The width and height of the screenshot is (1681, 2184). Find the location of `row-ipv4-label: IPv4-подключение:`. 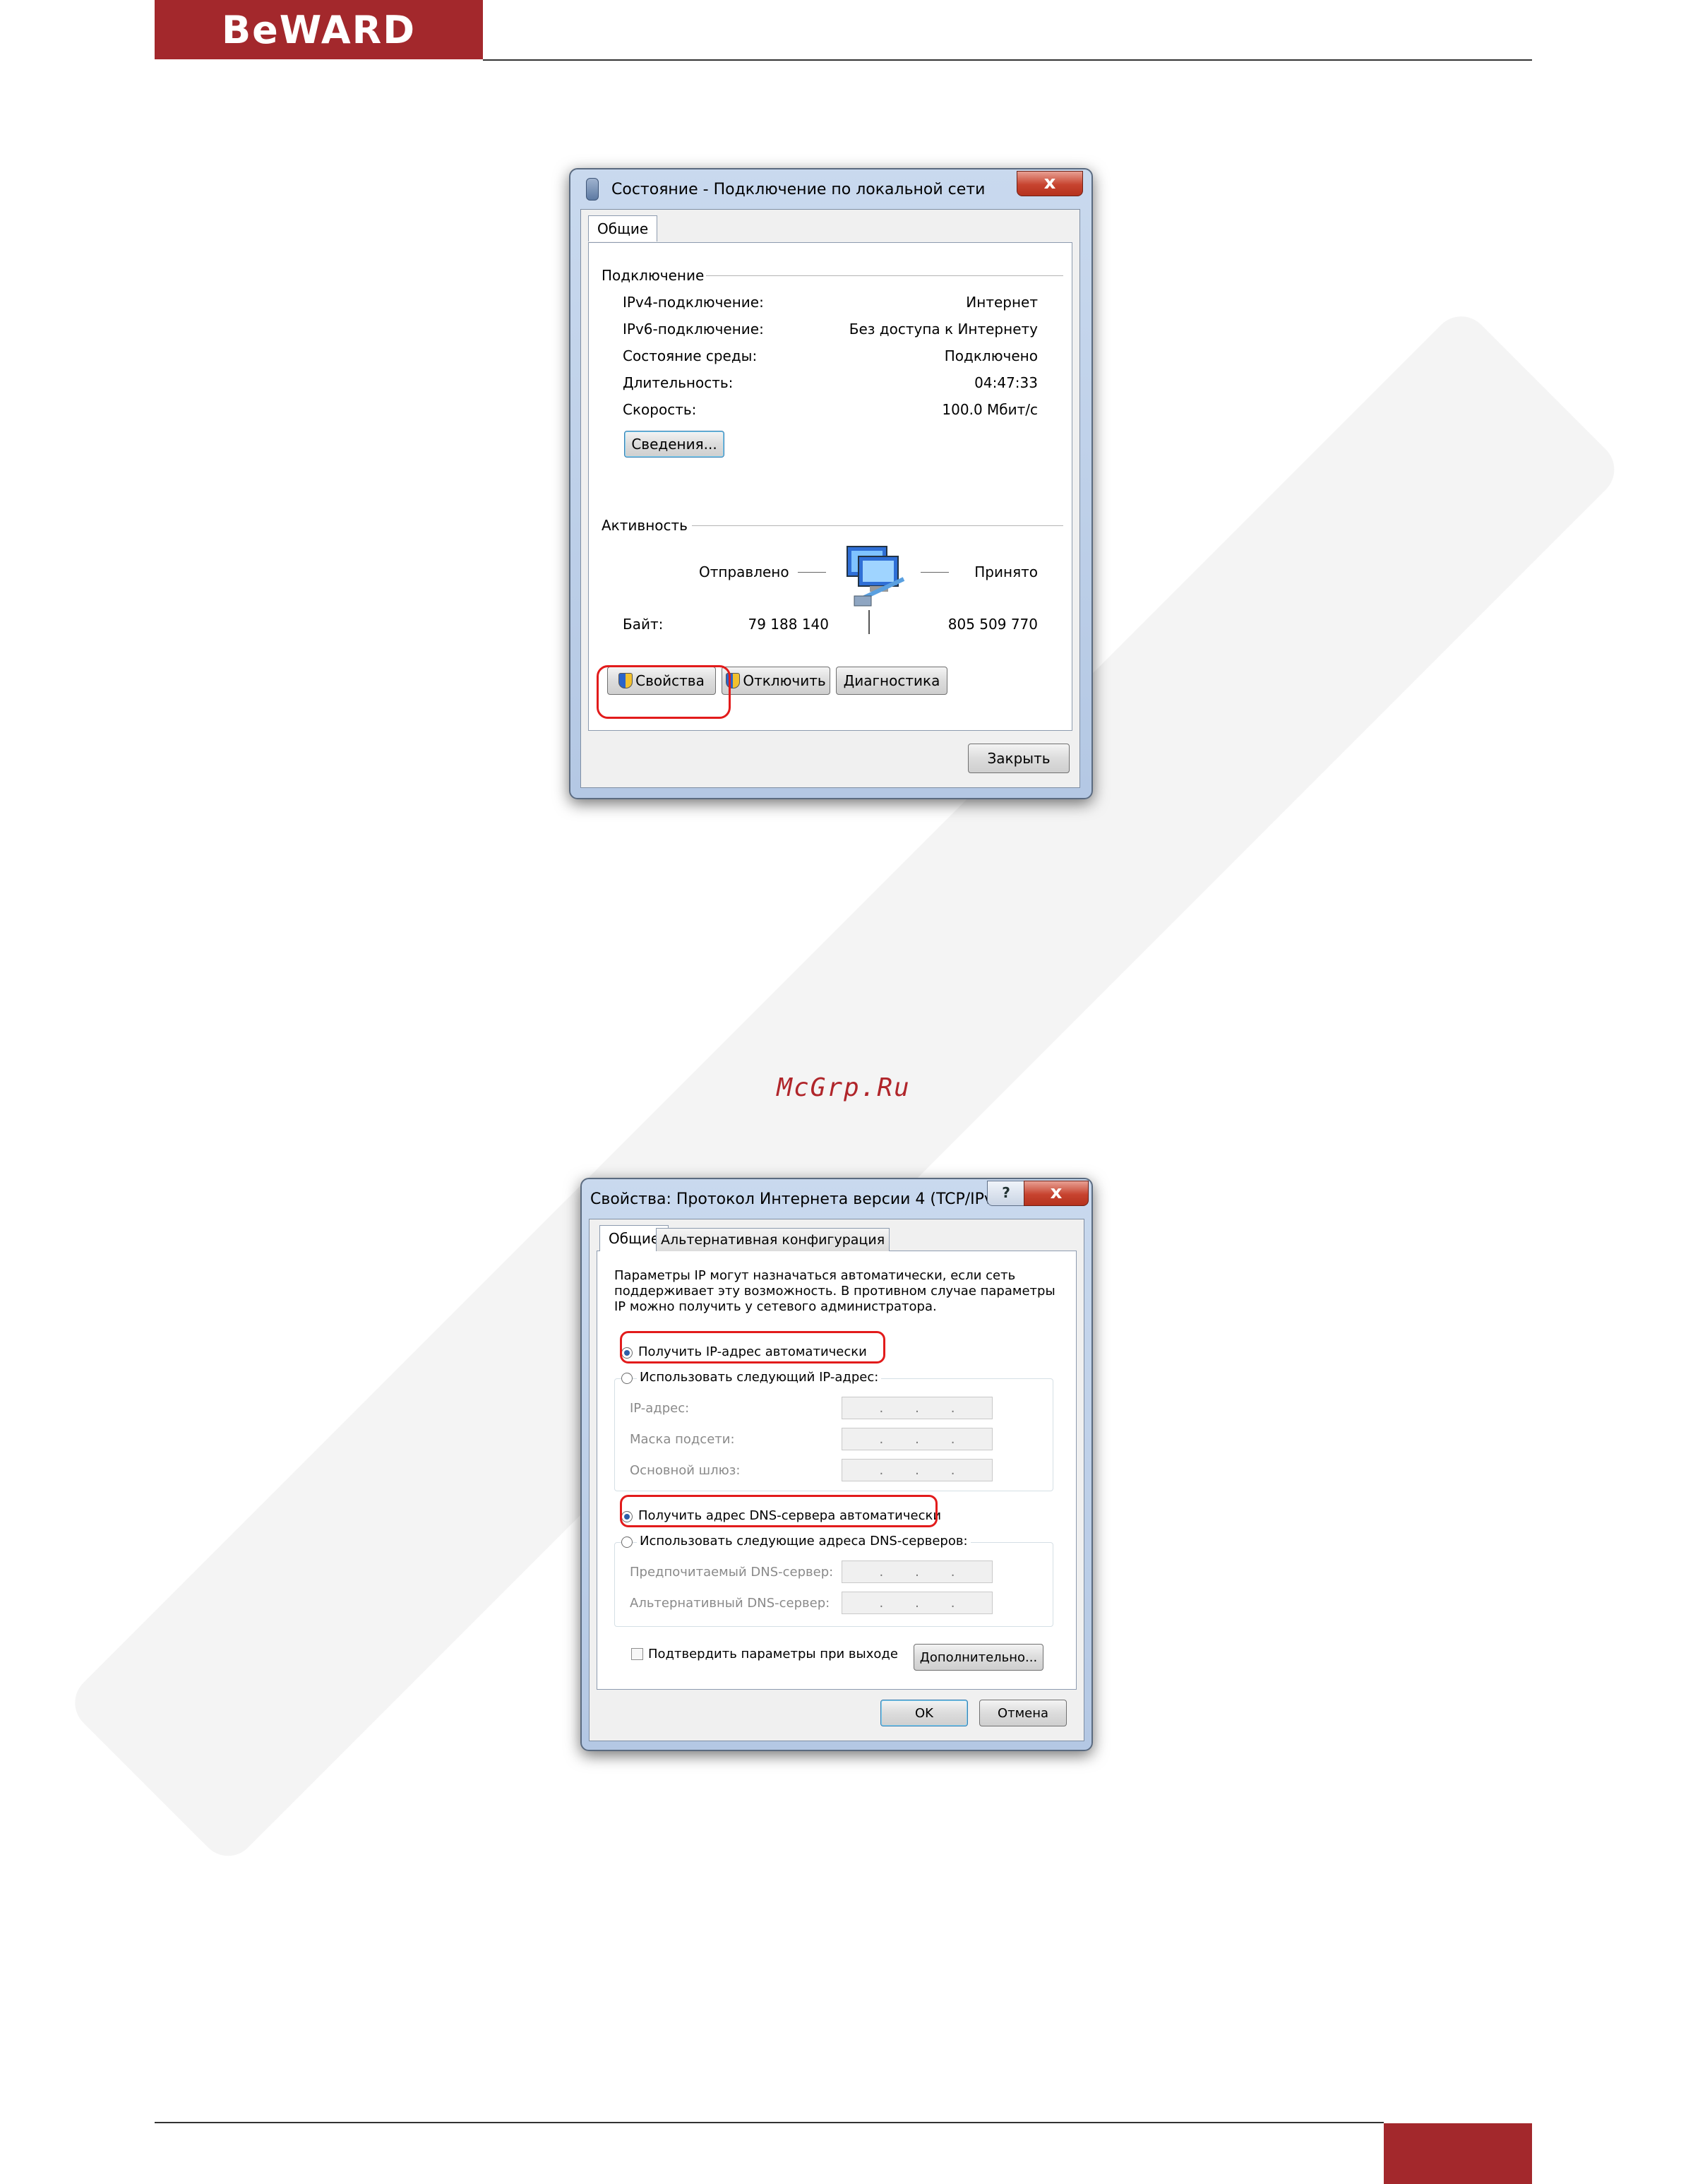

row-ipv4-label: IPv4-подключение: is located at coordinates (693, 302).